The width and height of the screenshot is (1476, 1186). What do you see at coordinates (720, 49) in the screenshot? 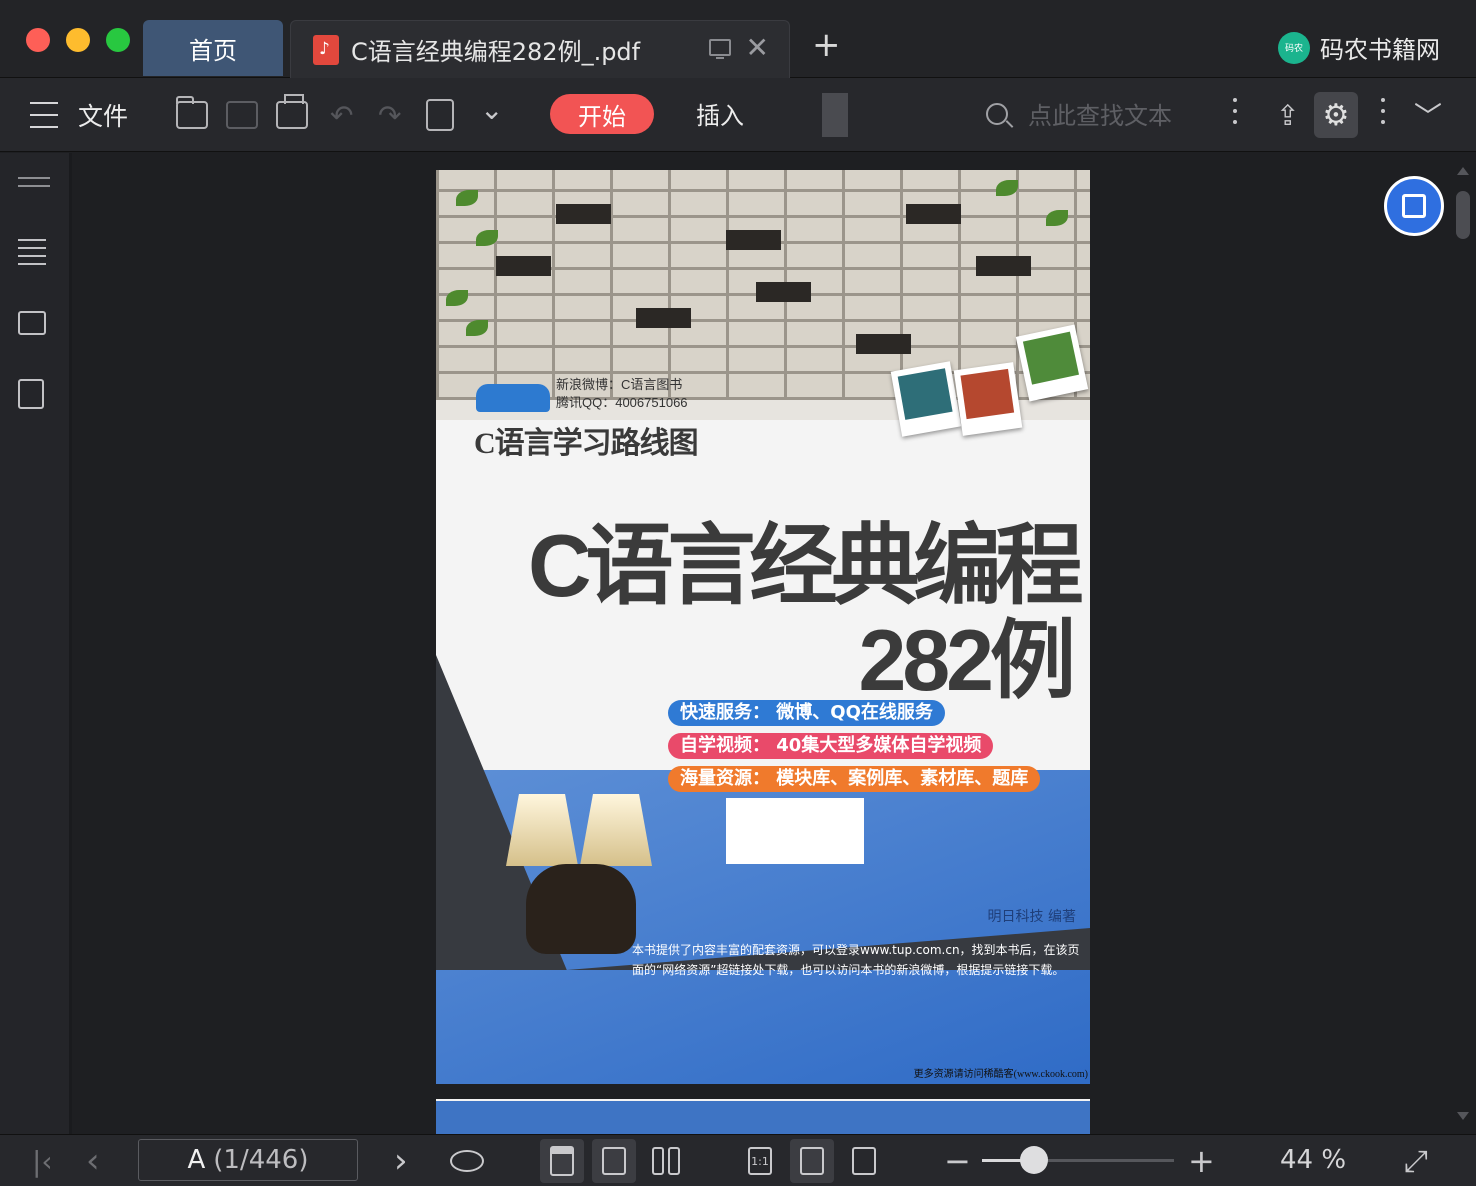
I see `monitor-icon` at bounding box center [720, 49].